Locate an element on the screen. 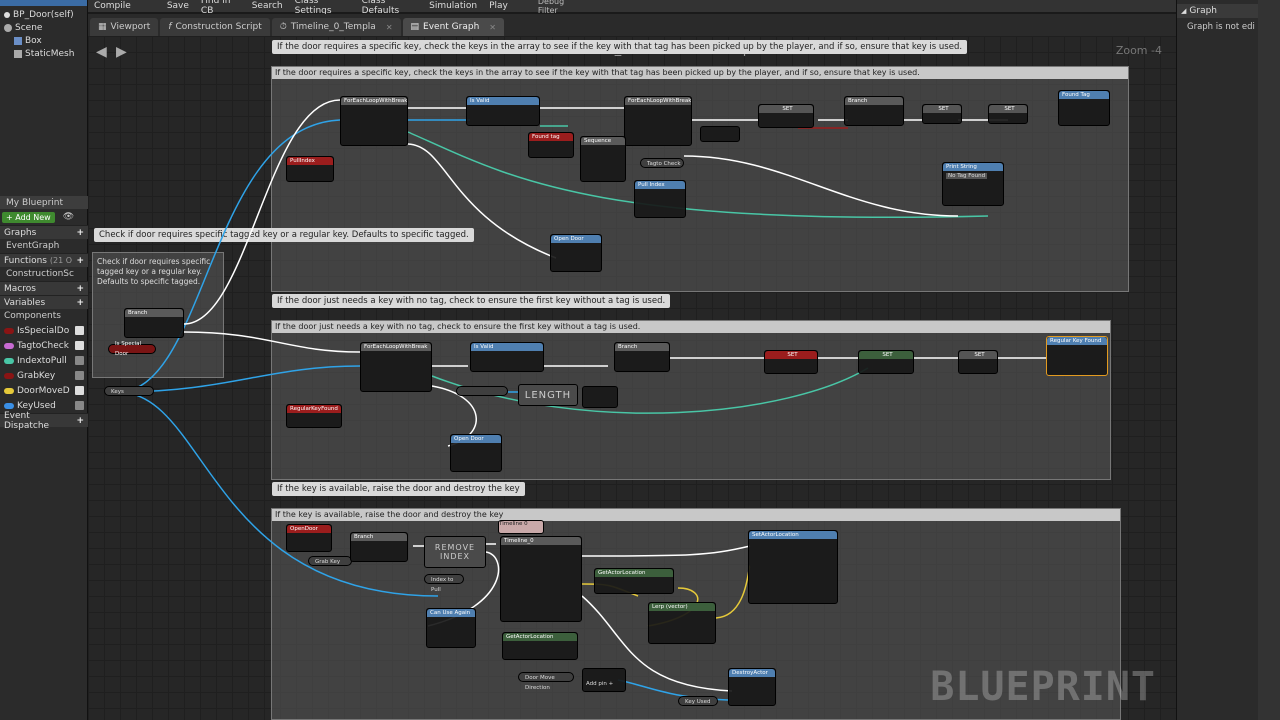 The height and width of the screenshot is (720, 1280). node-open-door-2-title: Open Door is located at coordinates (476, 439).